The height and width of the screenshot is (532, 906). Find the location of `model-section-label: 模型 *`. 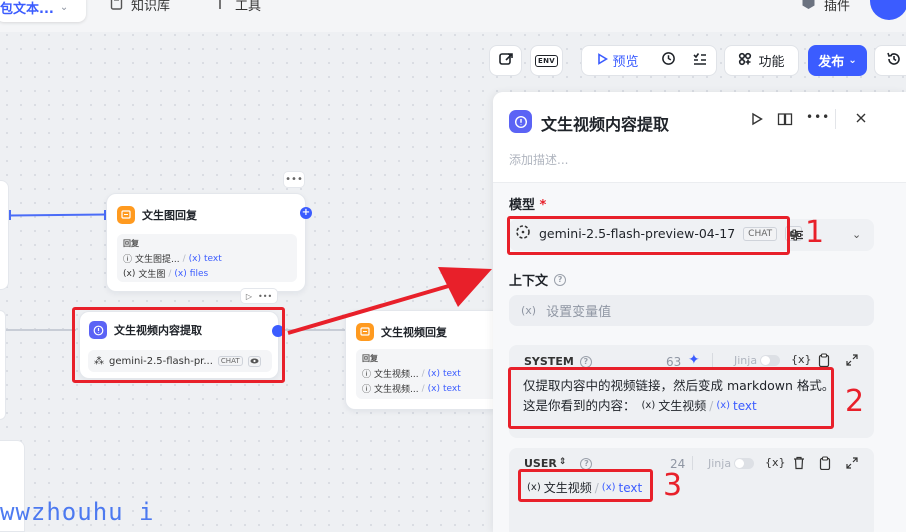

model-section-label: 模型 * is located at coordinates (527, 203).